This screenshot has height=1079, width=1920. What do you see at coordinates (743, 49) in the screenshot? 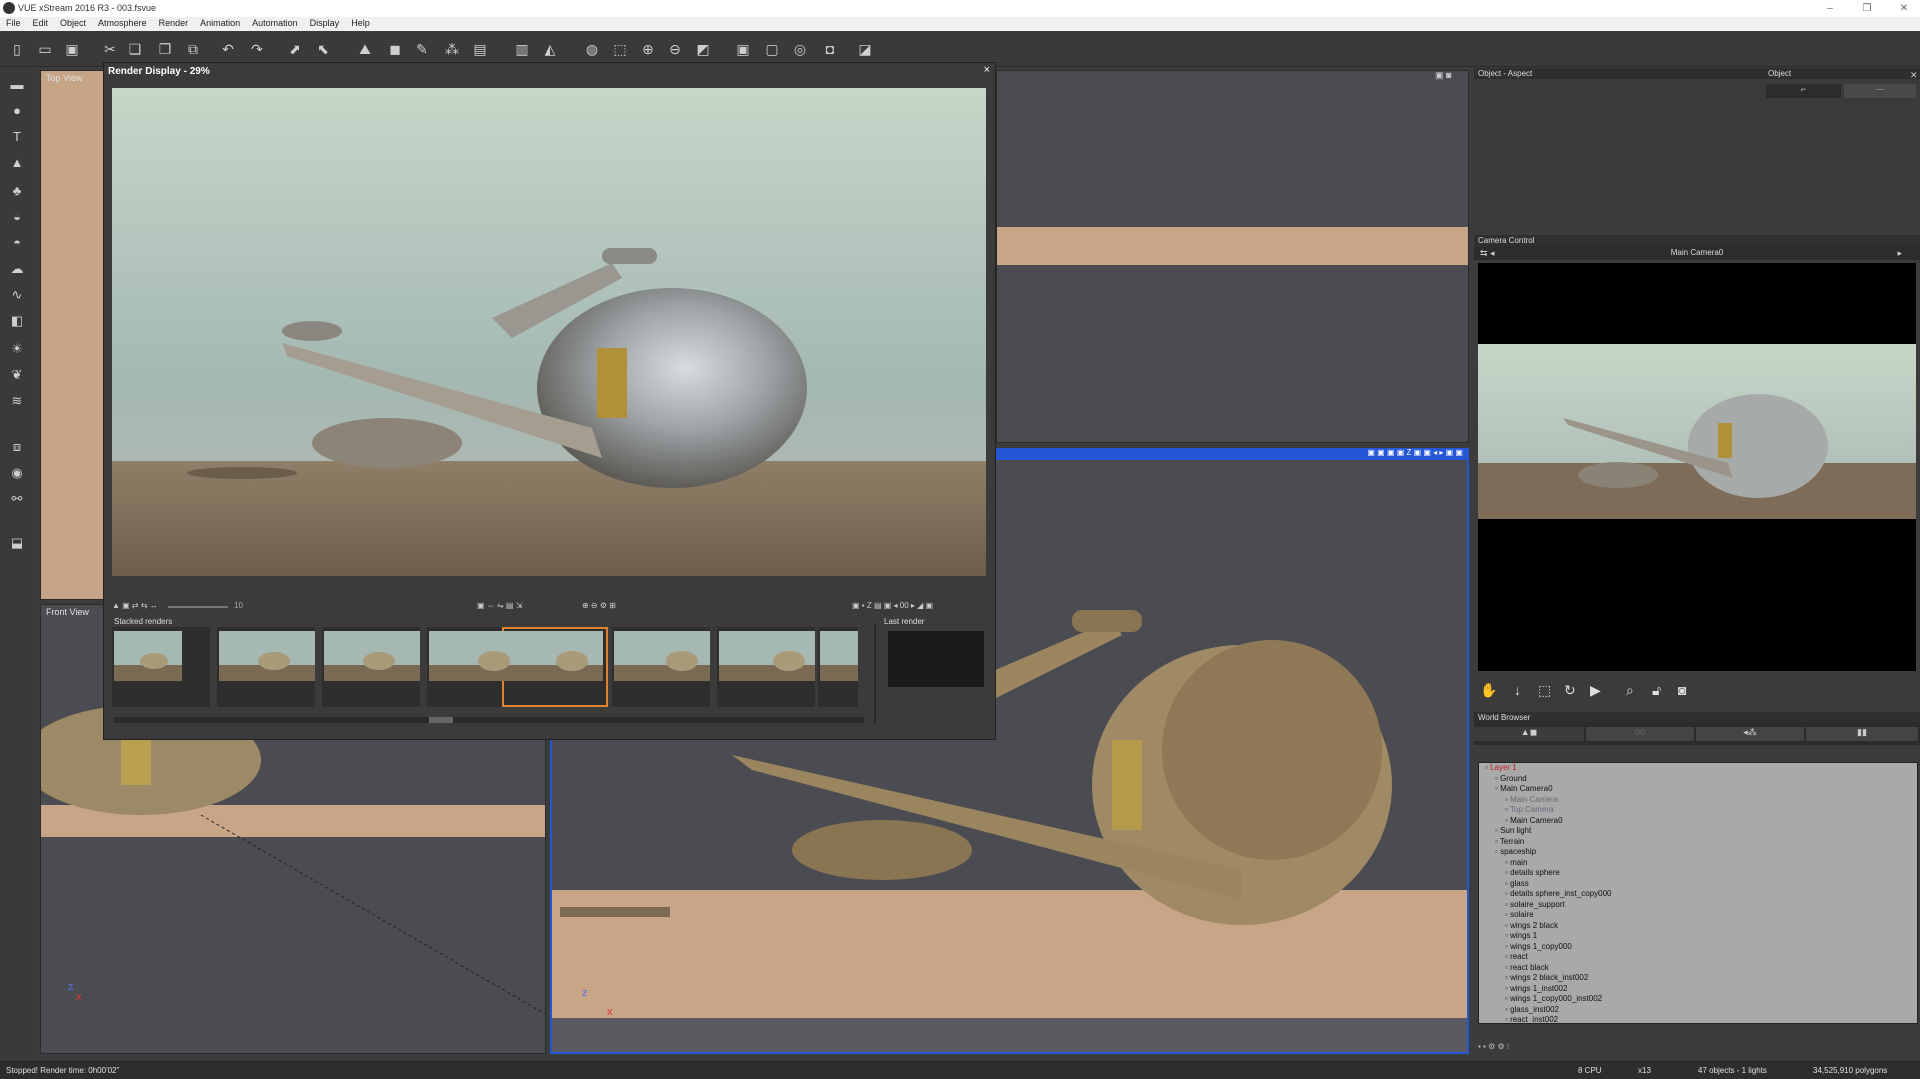
I see `render-icon: ▣` at bounding box center [743, 49].